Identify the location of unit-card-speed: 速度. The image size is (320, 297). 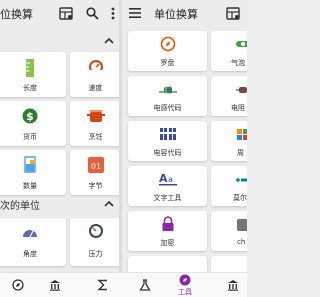
(94, 74).